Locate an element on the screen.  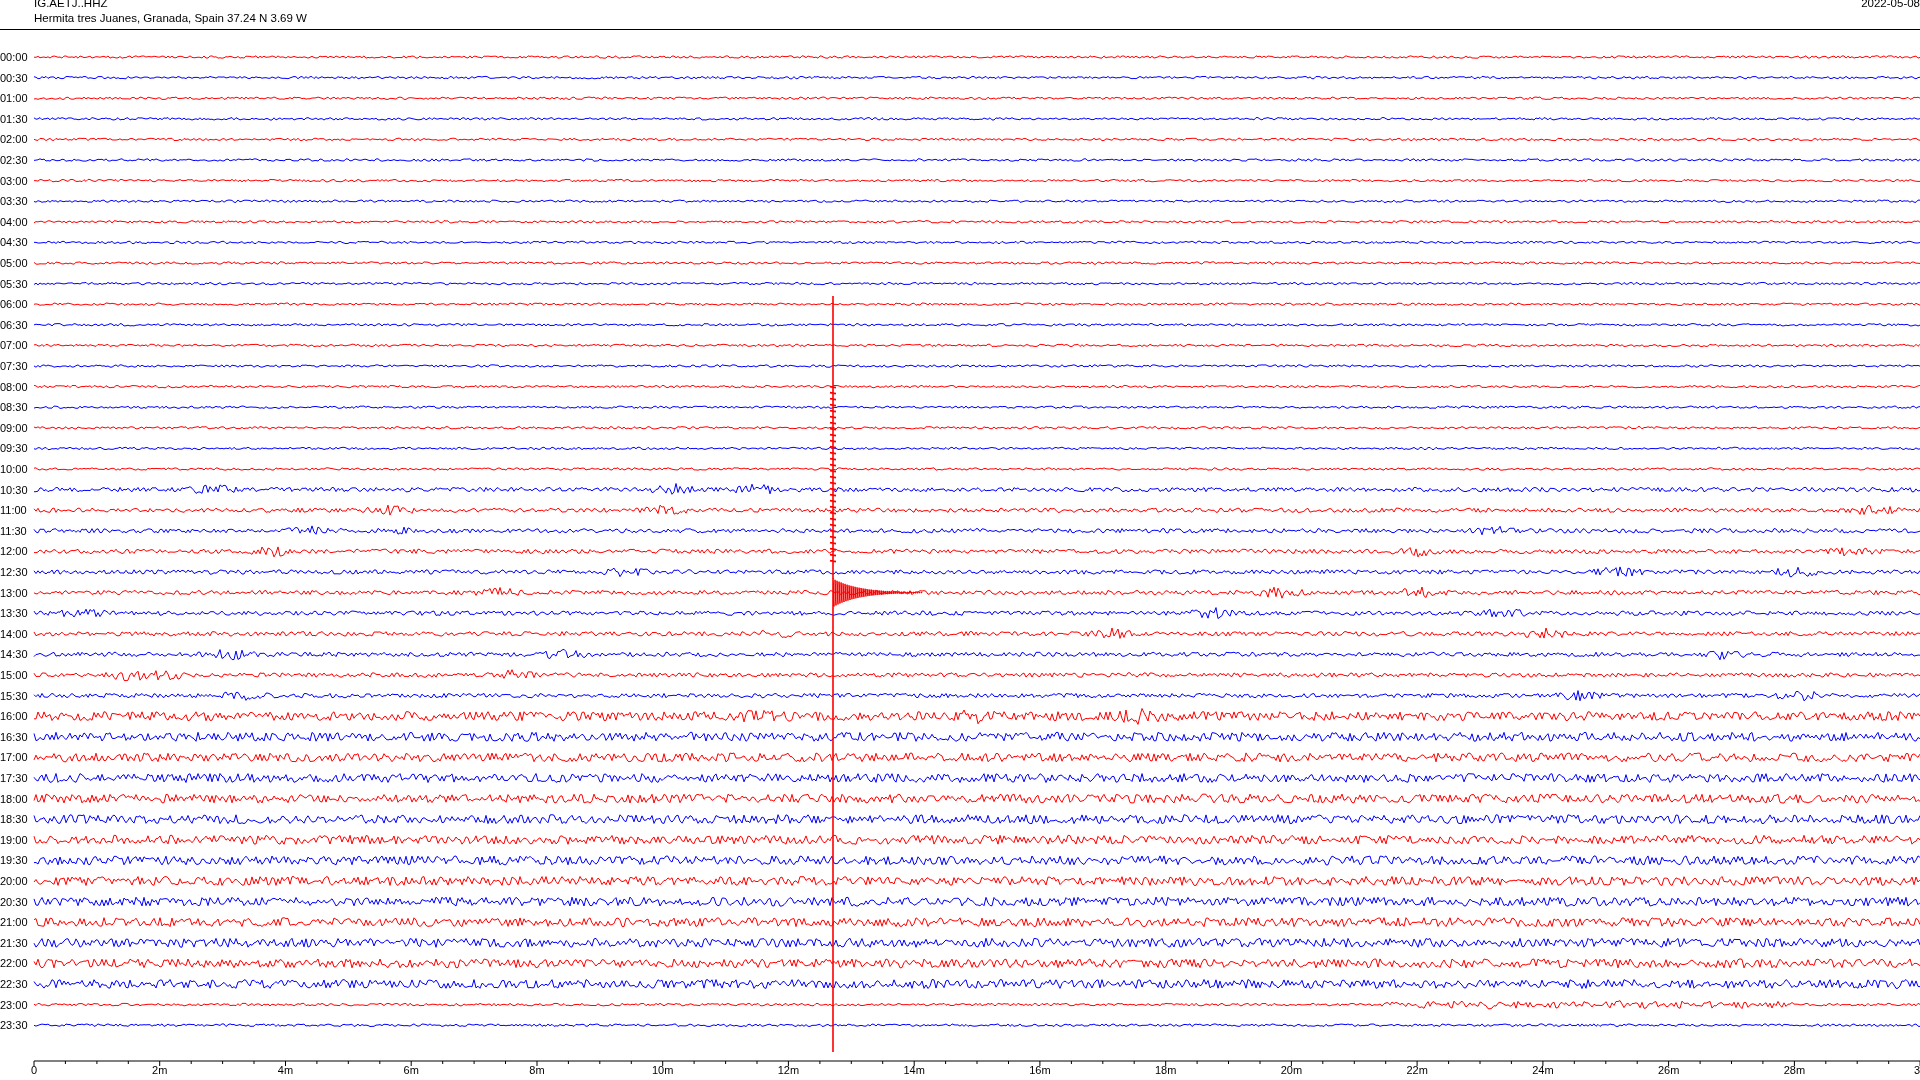
time-label: 23:00 is located at coordinates (14, 1004).